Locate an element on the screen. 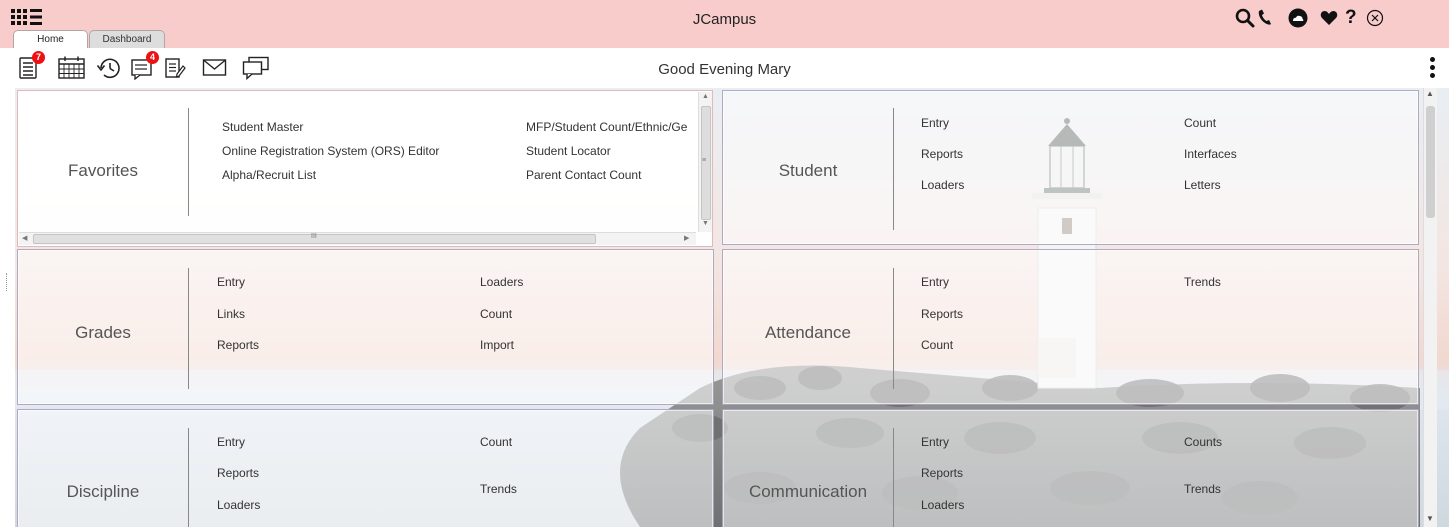  favorites-horizontal-scrollbar: ◀ III ▶ is located at coordinates (357, 238).